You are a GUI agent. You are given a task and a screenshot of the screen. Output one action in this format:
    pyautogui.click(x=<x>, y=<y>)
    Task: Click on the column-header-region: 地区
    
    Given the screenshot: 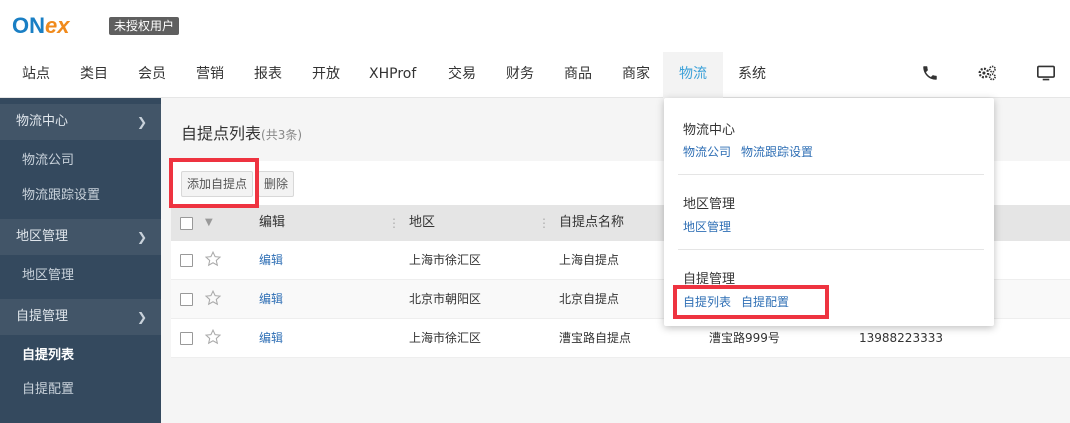 What is the action you would take?
    pyautogui.click(x=422, y=223)
    